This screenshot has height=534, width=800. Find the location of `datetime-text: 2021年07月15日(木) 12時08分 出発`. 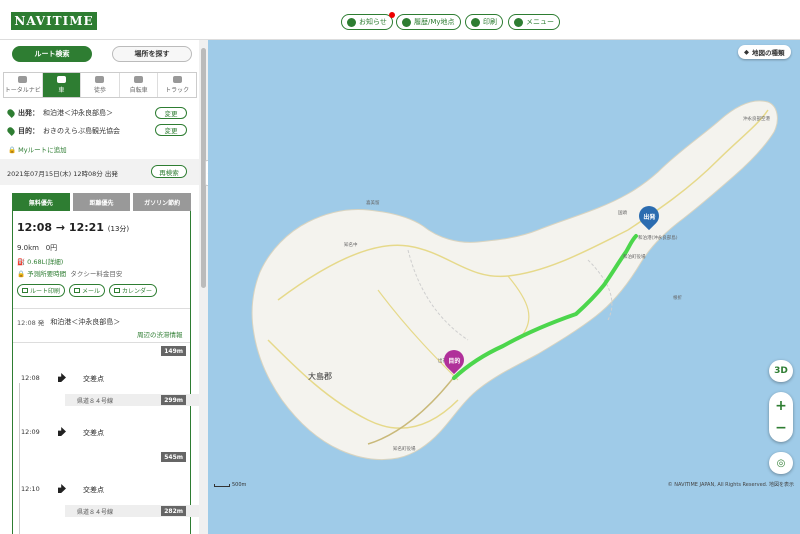

datetime-text: 2021年07月15日(木) 12時08分 出発 is located at coordinates (62, 174).